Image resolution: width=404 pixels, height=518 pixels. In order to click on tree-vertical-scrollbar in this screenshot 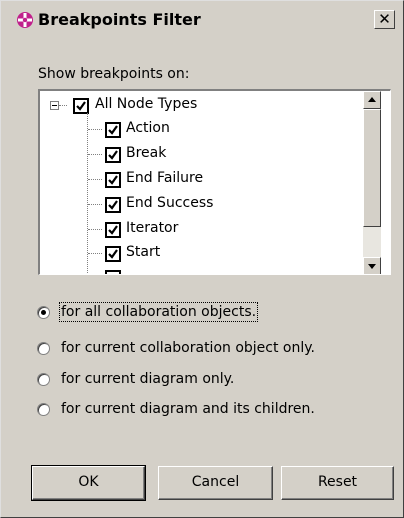, I will do `click(372, 182)`.